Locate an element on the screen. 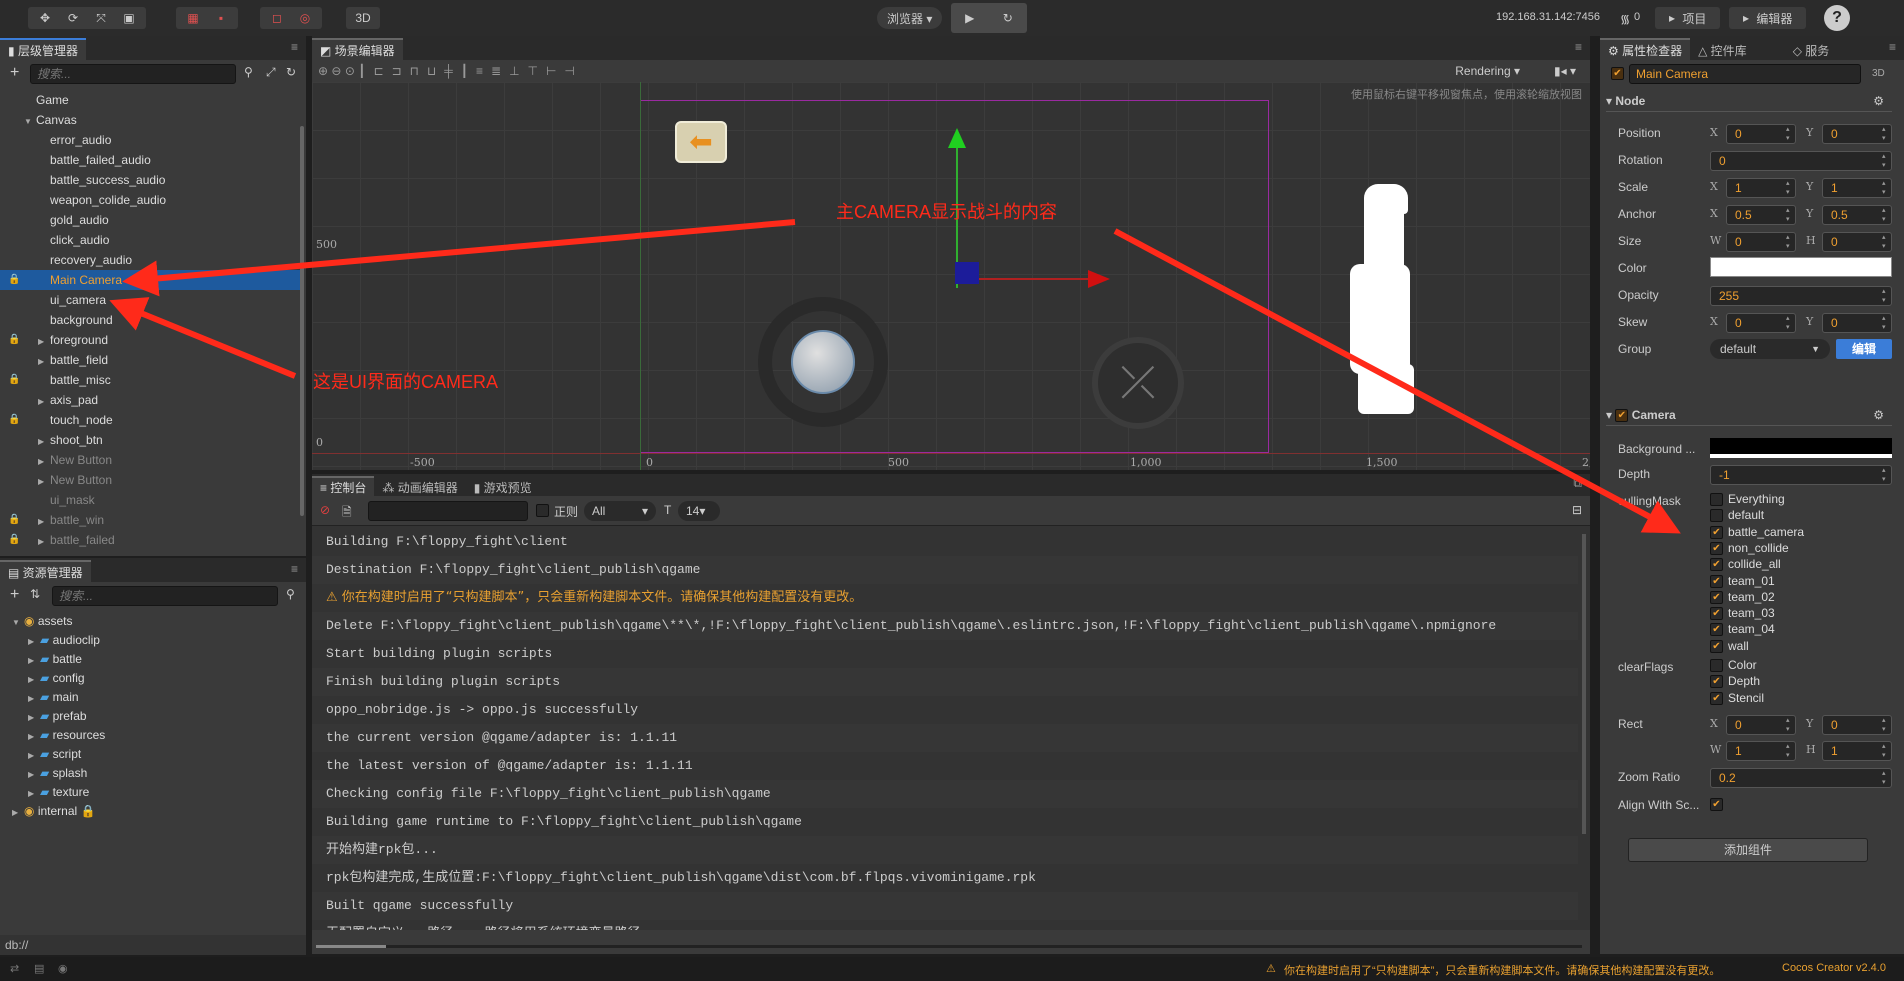  asset-item: ▶ ▰ script is located at coordinates (40, 754).